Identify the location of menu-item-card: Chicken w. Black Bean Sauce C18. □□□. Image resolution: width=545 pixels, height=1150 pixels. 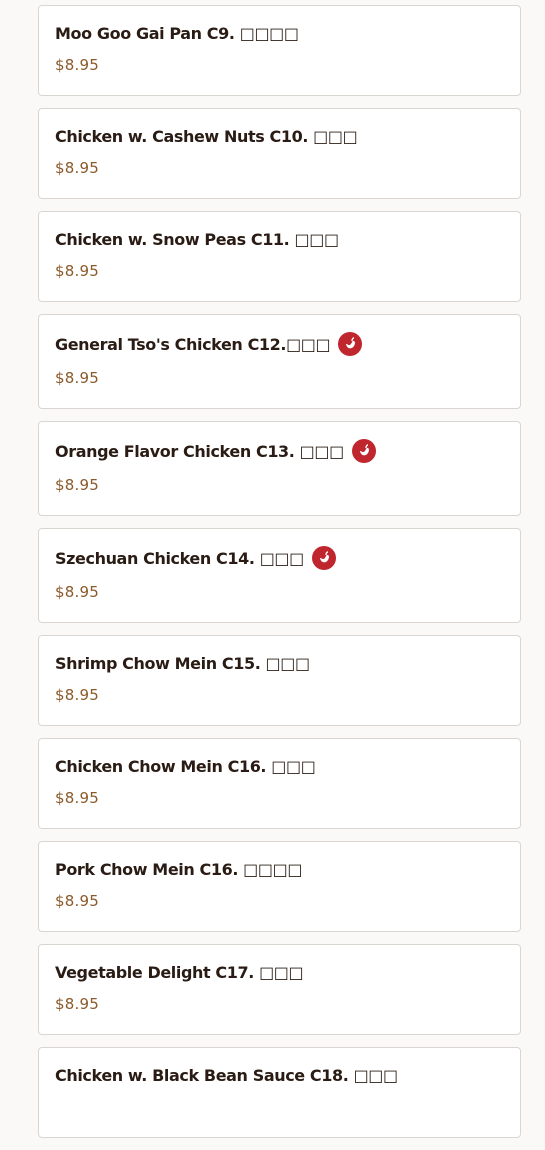
(279, 1092).